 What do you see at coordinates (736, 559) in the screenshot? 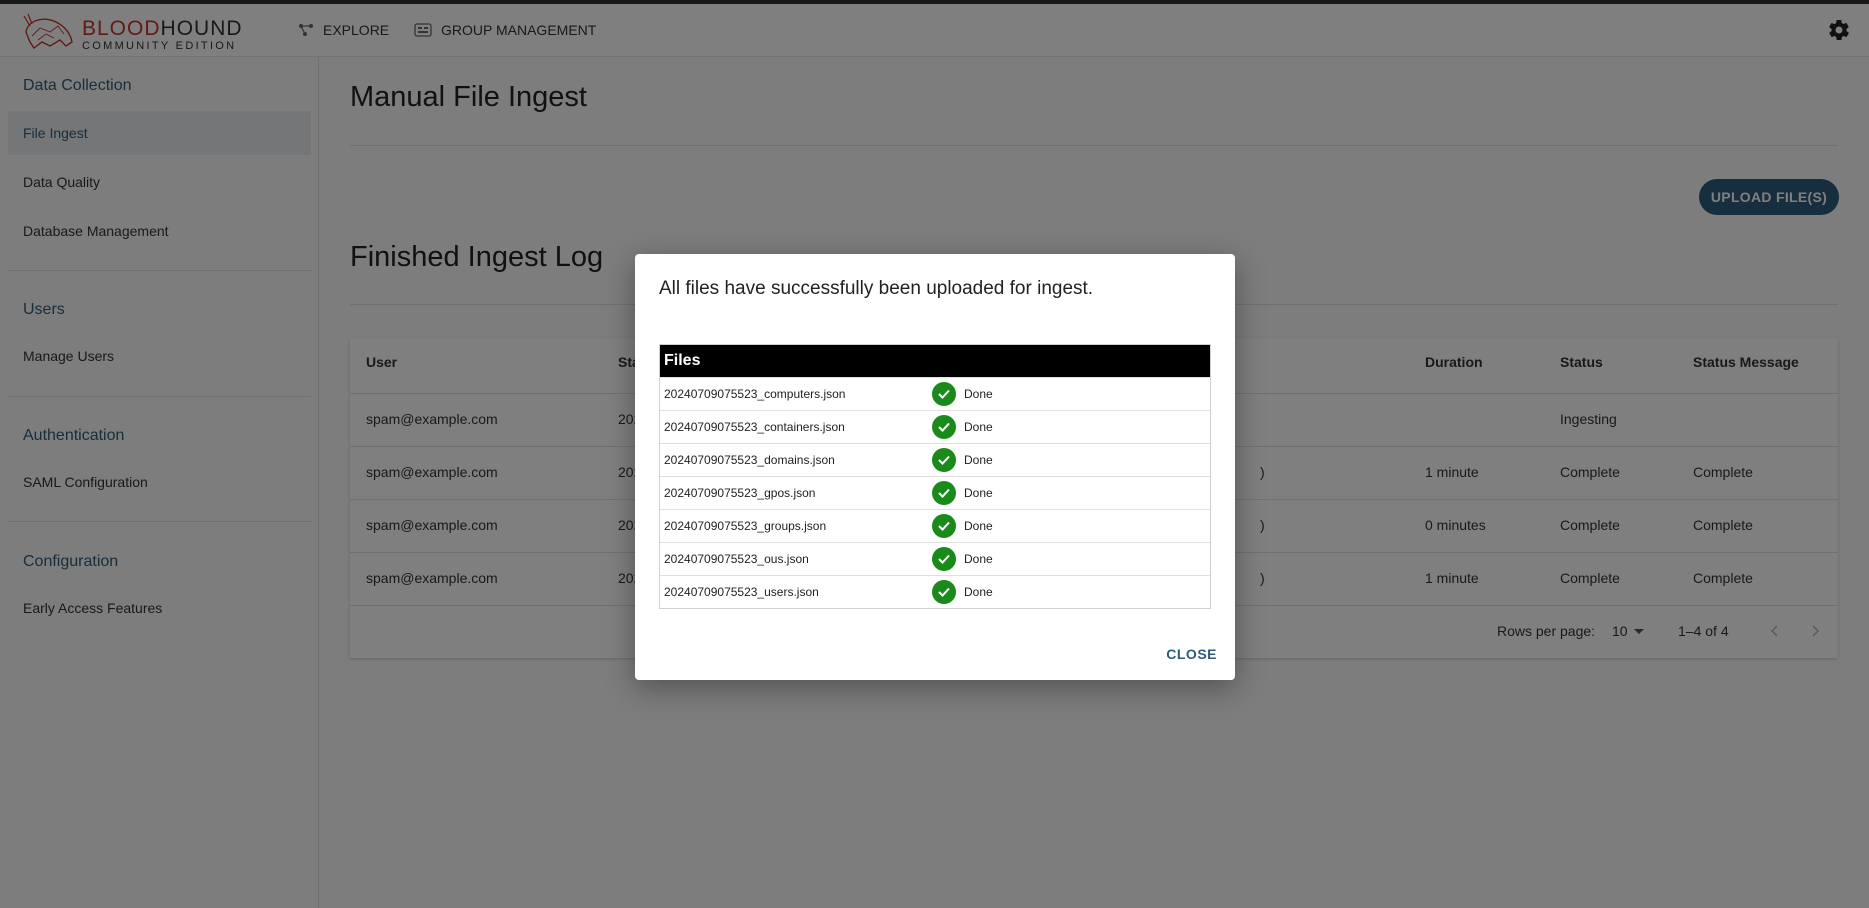
I see `file-name: 20240709075523_ous.json` at bounding box center [736, 559].